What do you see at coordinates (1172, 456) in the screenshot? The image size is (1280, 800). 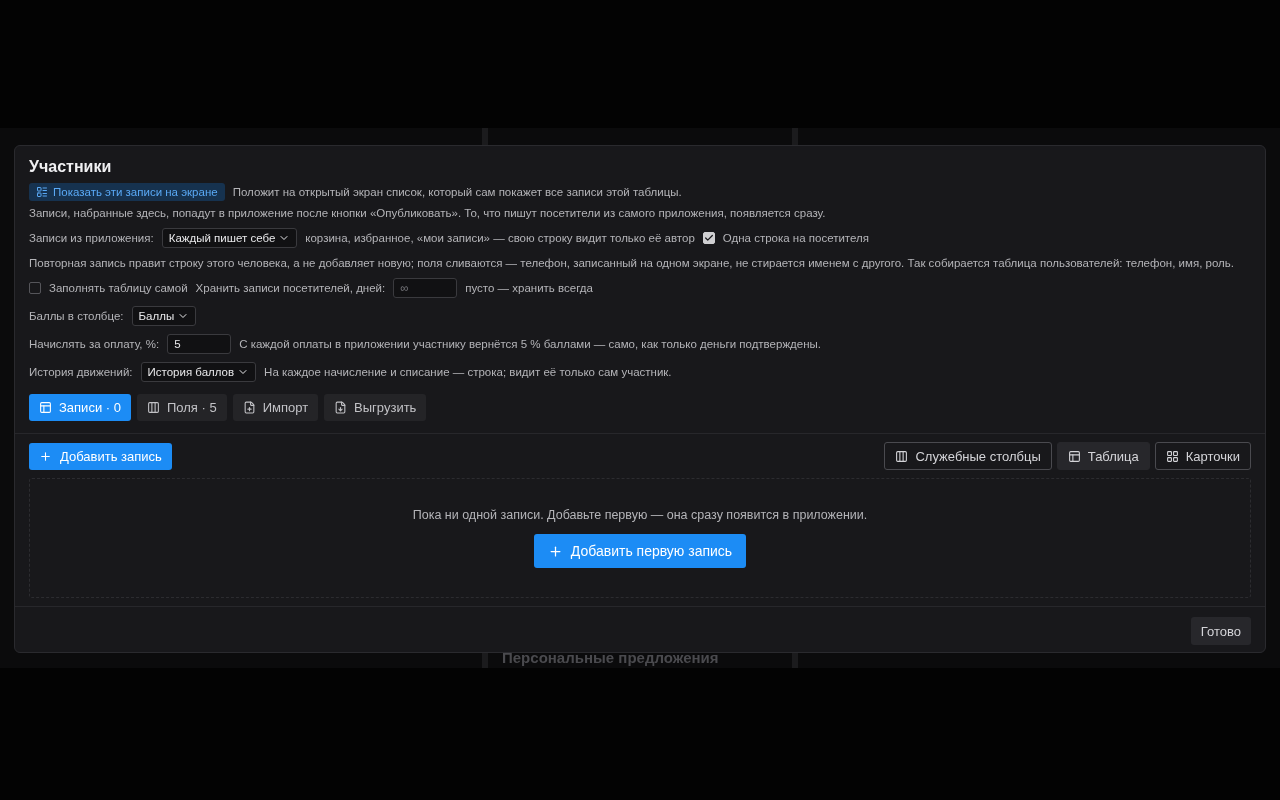 I see `grid-icon` at bounding box center [1172, 456].